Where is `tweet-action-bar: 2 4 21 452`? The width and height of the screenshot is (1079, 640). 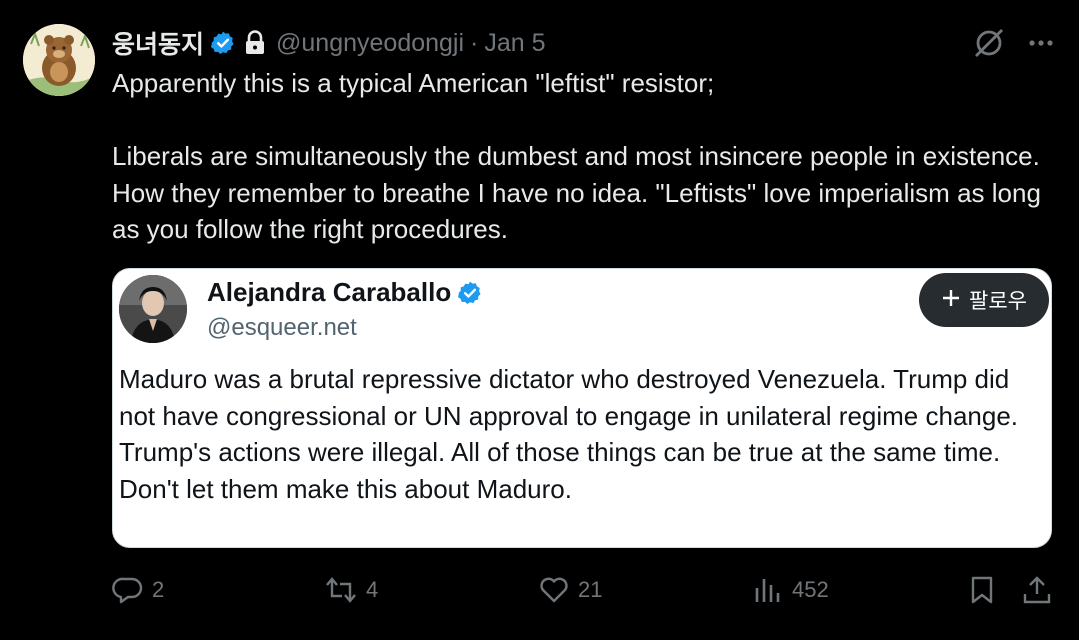
tweet-action-bar: 2 4 21 452 is located at coordinates (582, 592).